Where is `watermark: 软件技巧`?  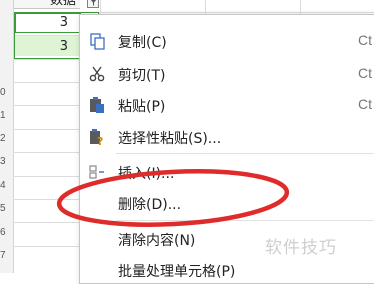
watermark: 软件技巧 is located at coordinates (301, 248).